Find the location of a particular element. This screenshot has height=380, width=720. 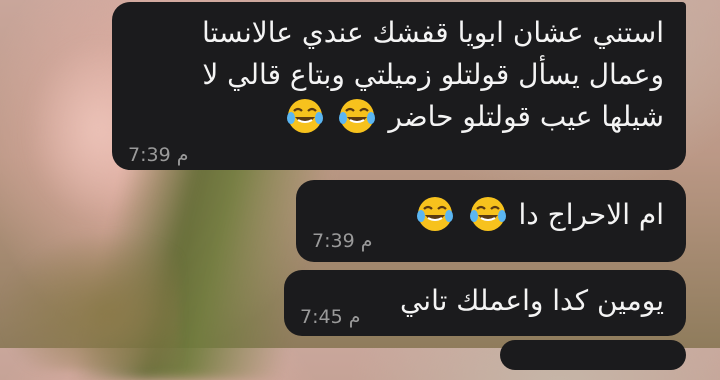

message-line: يومين كدا واعملك تاني is located at coordinates (531, 300).